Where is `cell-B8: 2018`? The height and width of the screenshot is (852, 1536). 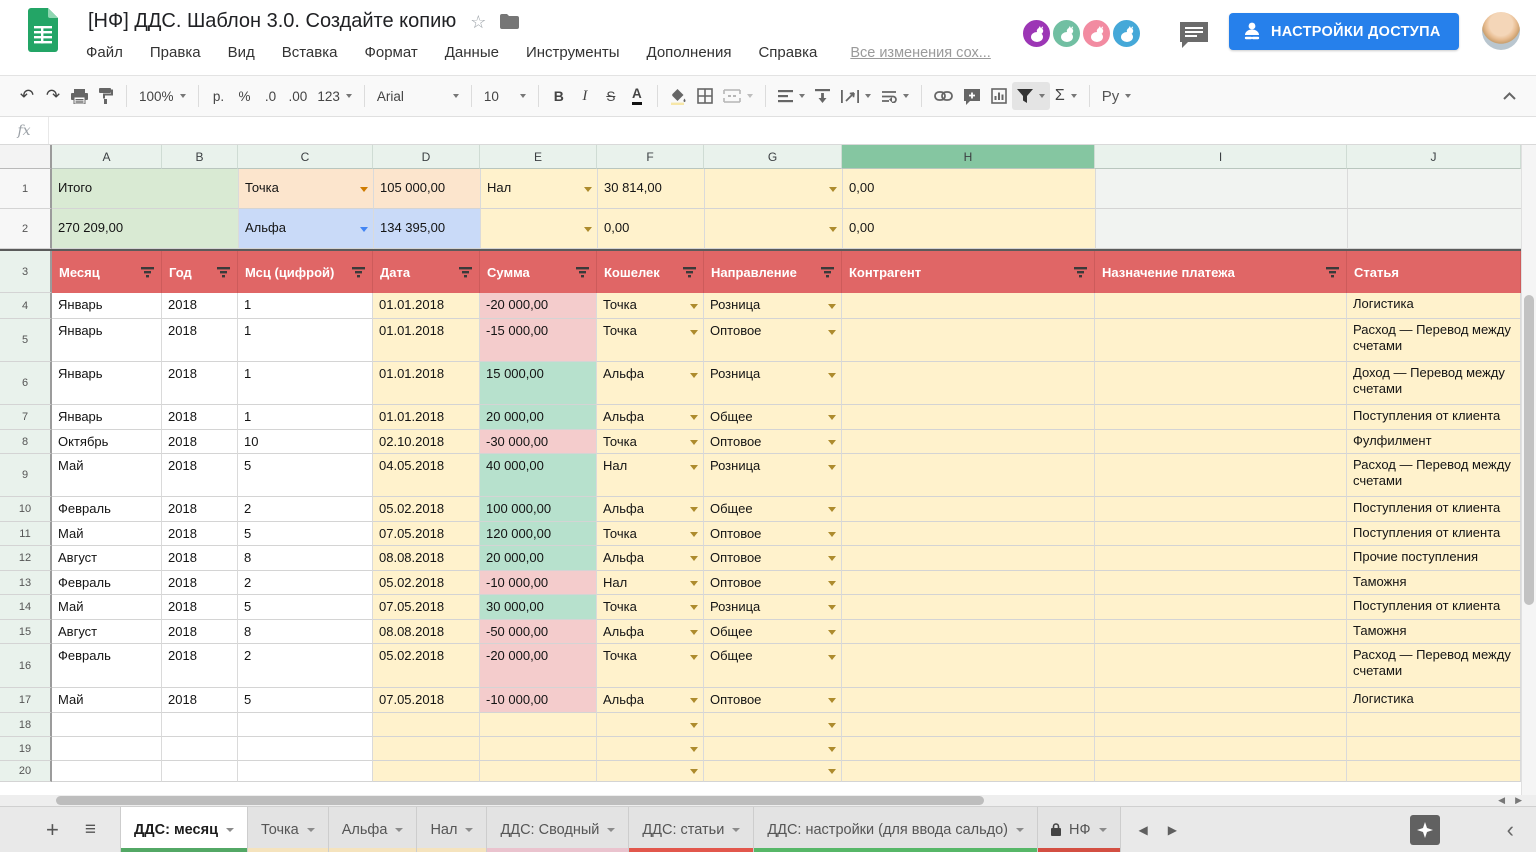
cell-B8: 2018 is located at coordinates (200, 442).